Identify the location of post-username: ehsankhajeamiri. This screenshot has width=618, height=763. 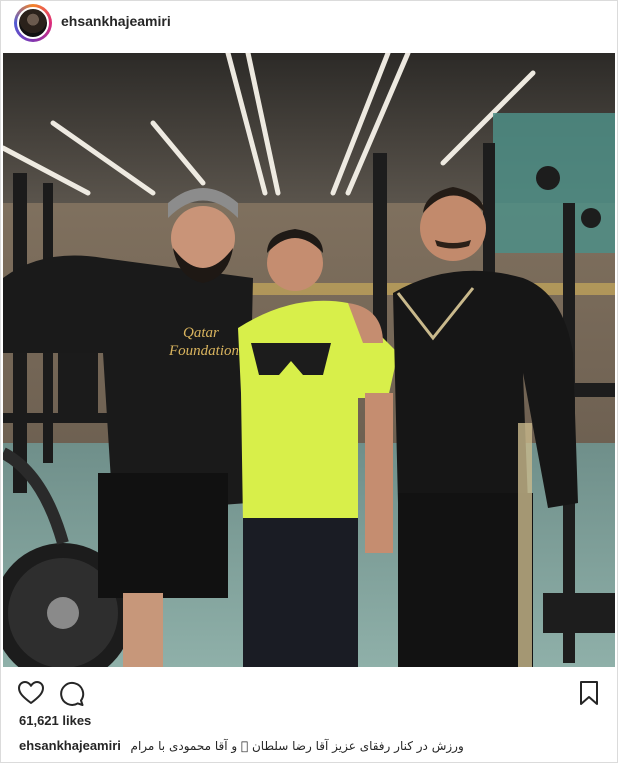
(116, 21).